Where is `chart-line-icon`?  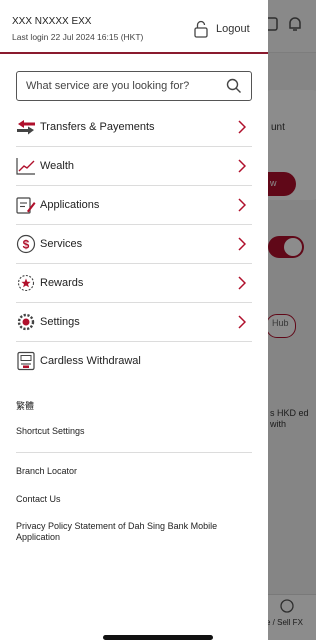 chart-line-icon is located at coordinates (26, 166).